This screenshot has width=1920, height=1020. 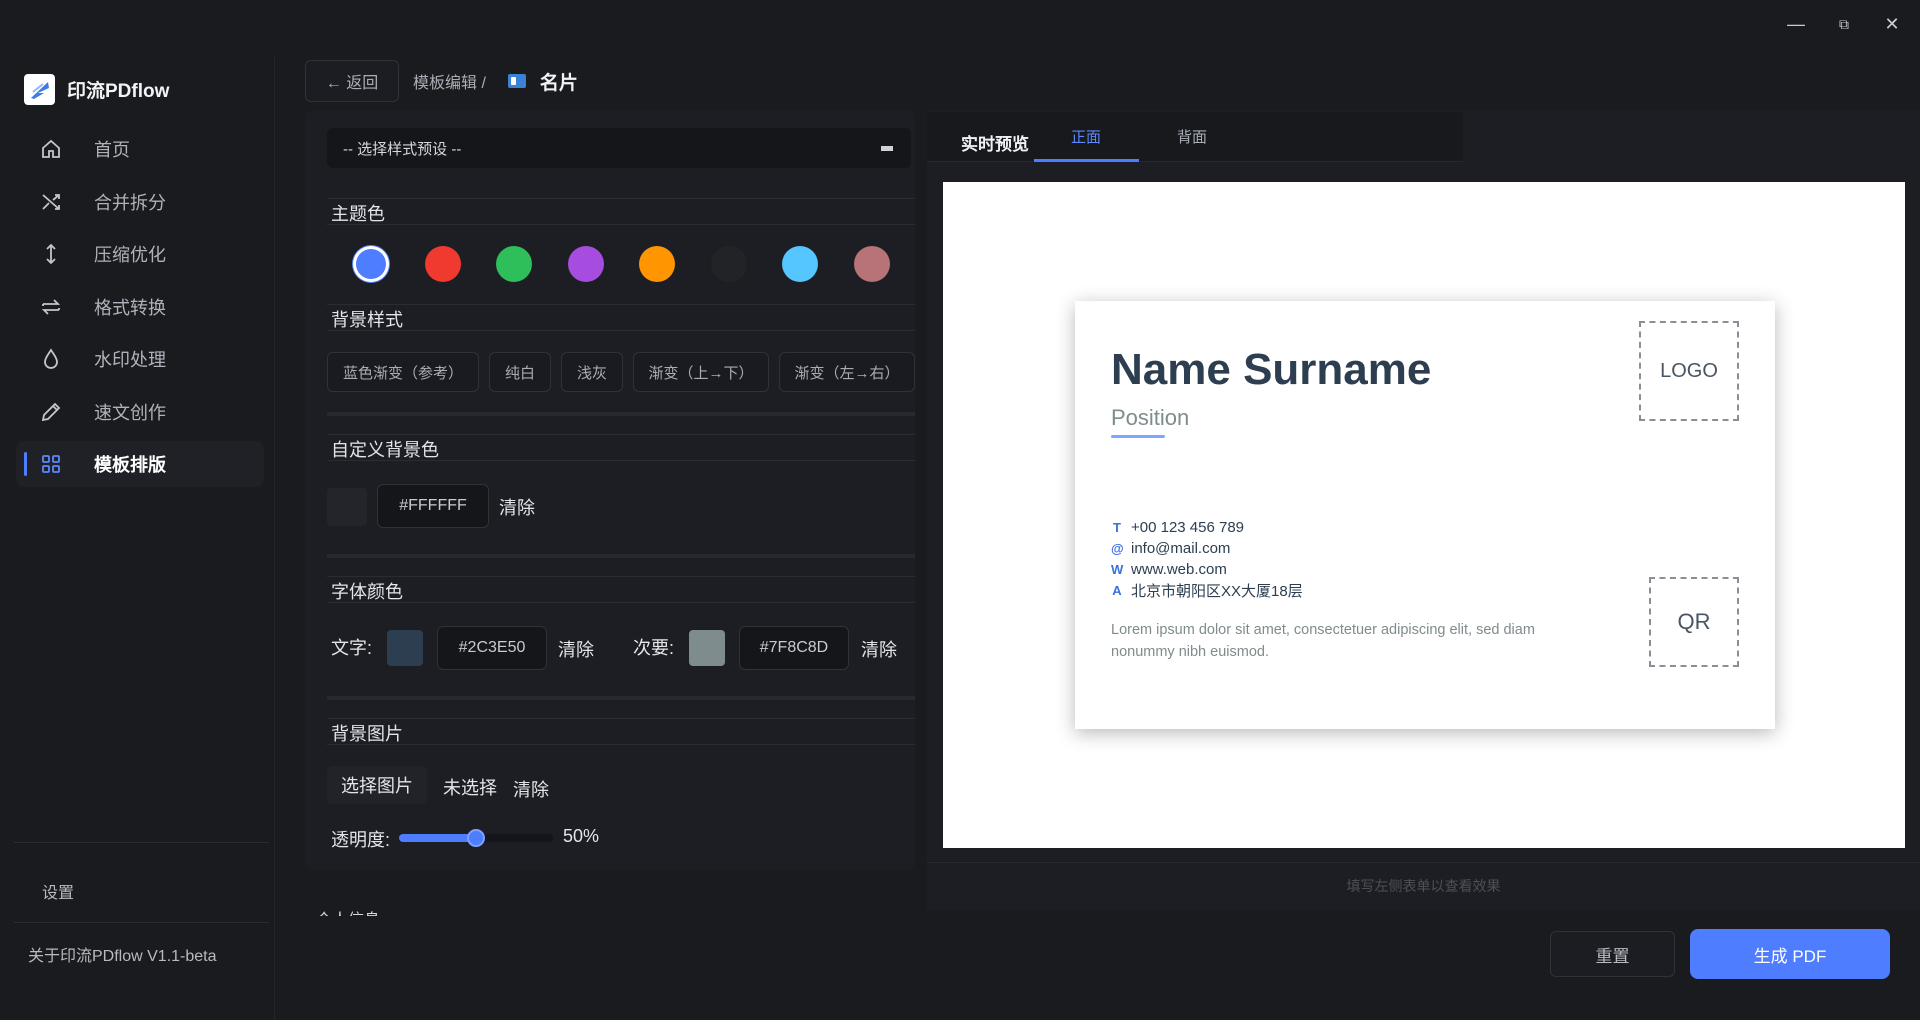 I want to click on home-icon, so click(x=51, y=149).